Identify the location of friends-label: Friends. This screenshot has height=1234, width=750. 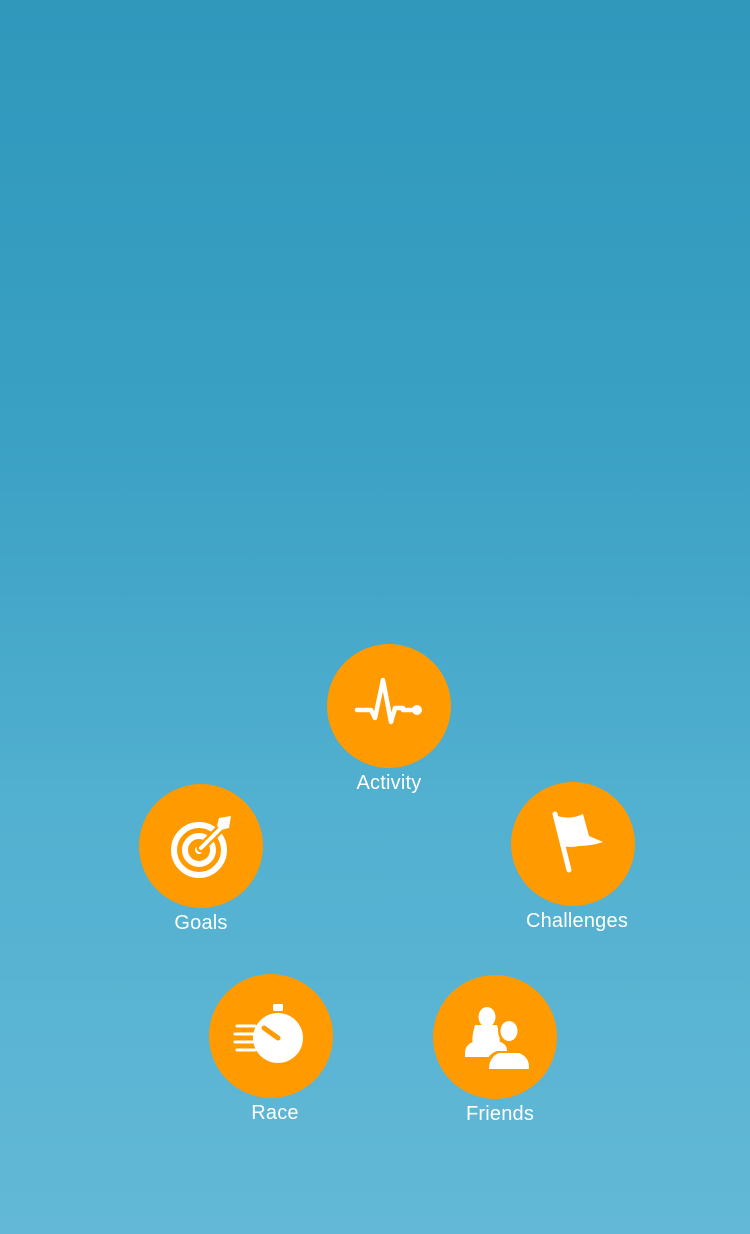
(500, 1114).